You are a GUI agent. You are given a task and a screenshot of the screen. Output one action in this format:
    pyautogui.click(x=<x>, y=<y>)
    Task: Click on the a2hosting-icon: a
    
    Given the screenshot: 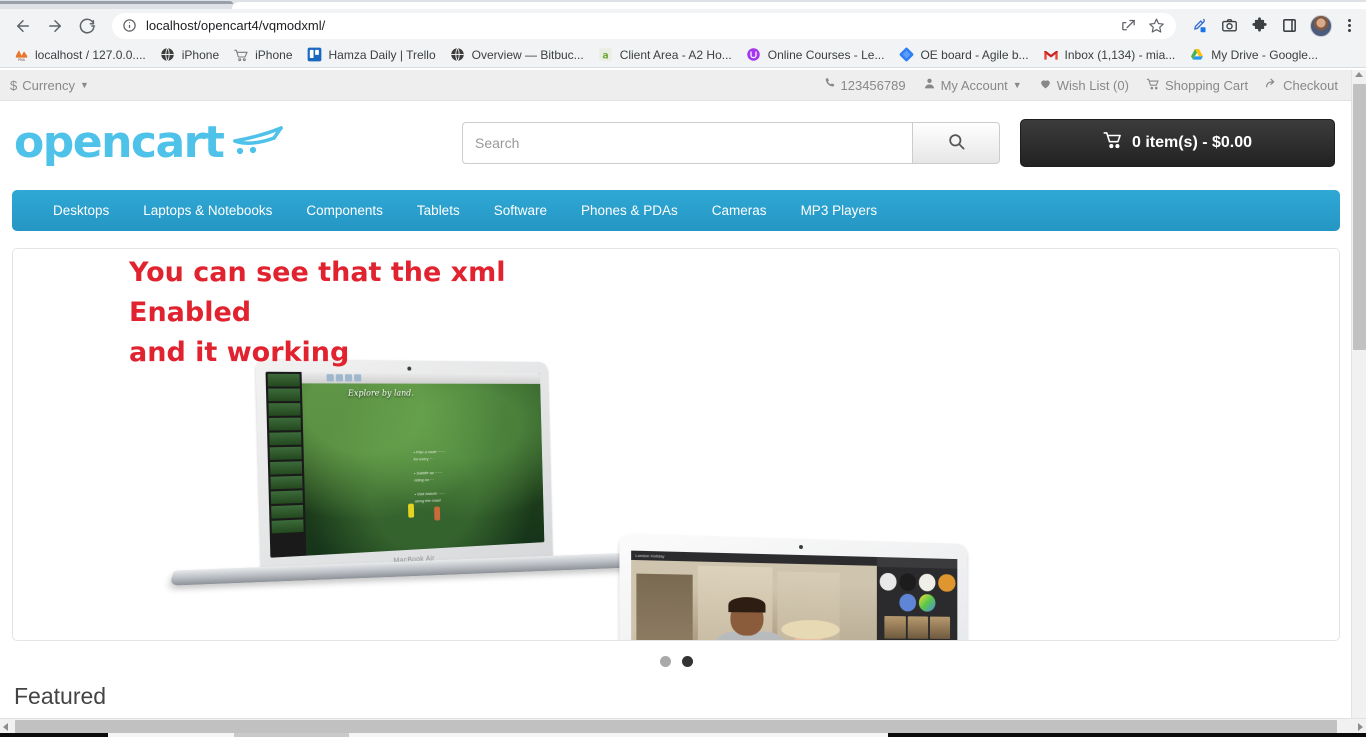 What is the action you would take?
    pyautogui.click(x=606, y=55)
    